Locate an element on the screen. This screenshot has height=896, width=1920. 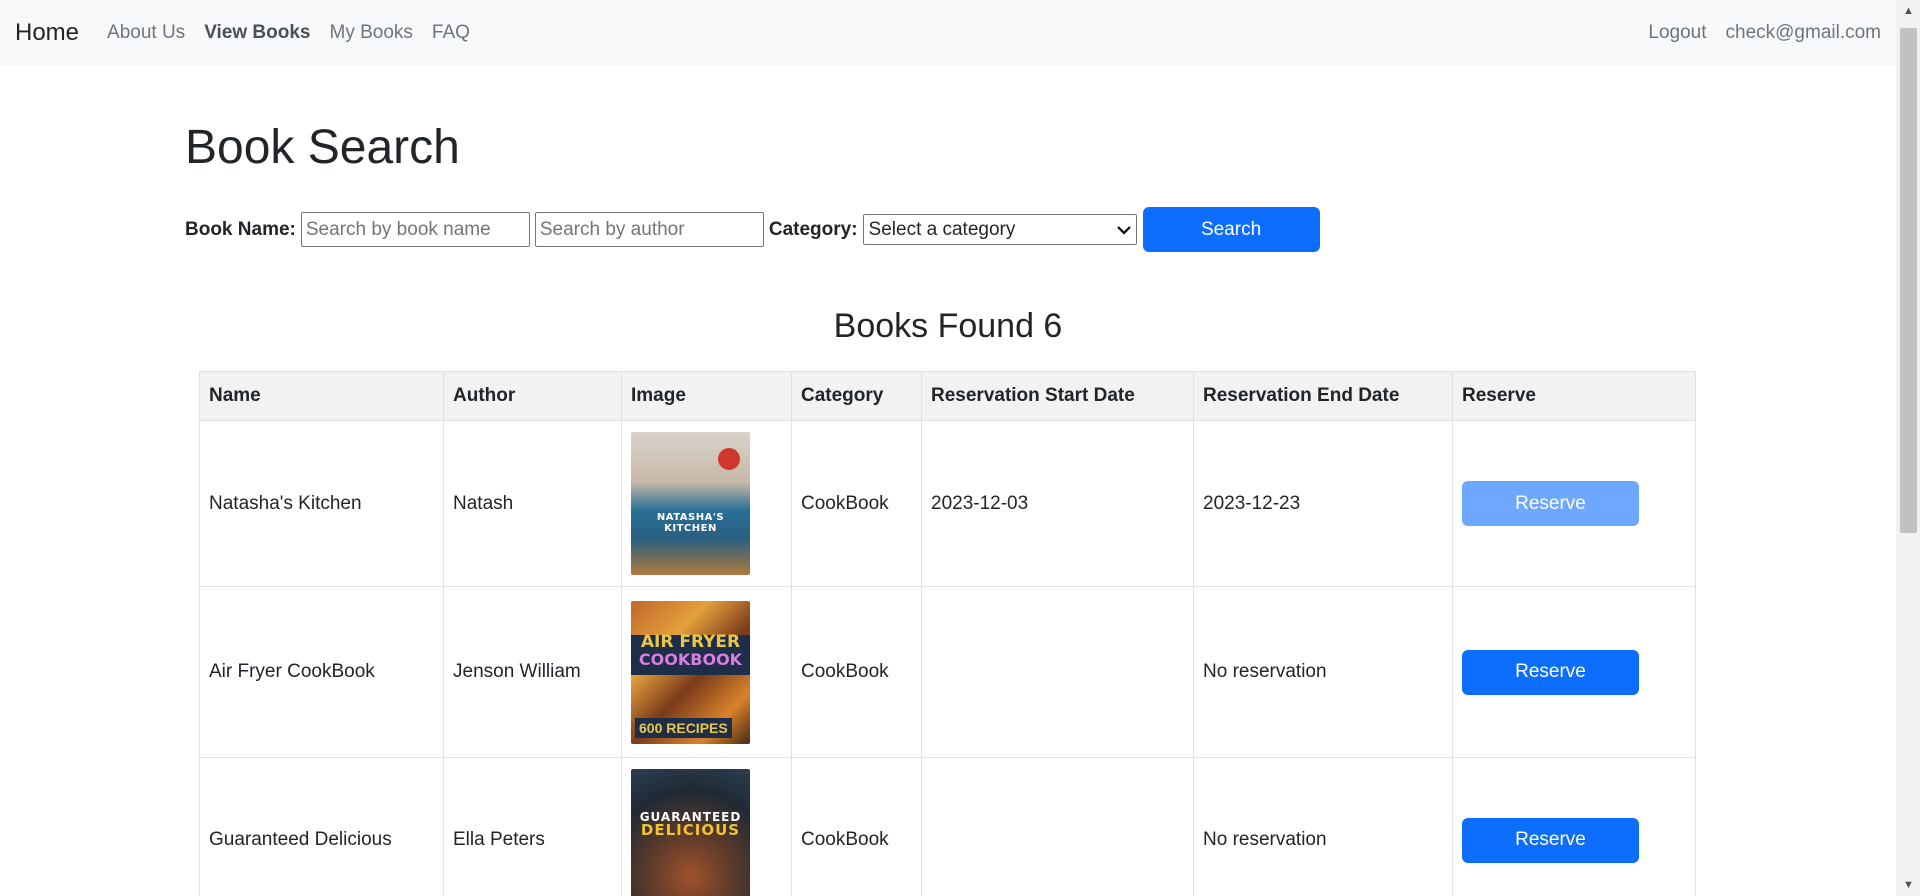
cover-title: AIR FRYER COOKBOOK is located at coordinates (690, 651).